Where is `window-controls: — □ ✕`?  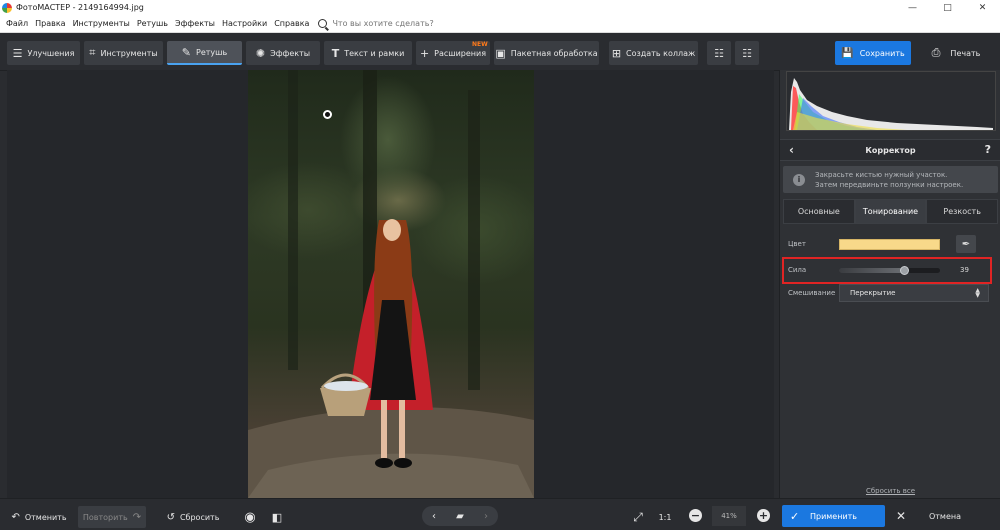 window-controls: — □ ✕ is located at coordinates (947, 7).